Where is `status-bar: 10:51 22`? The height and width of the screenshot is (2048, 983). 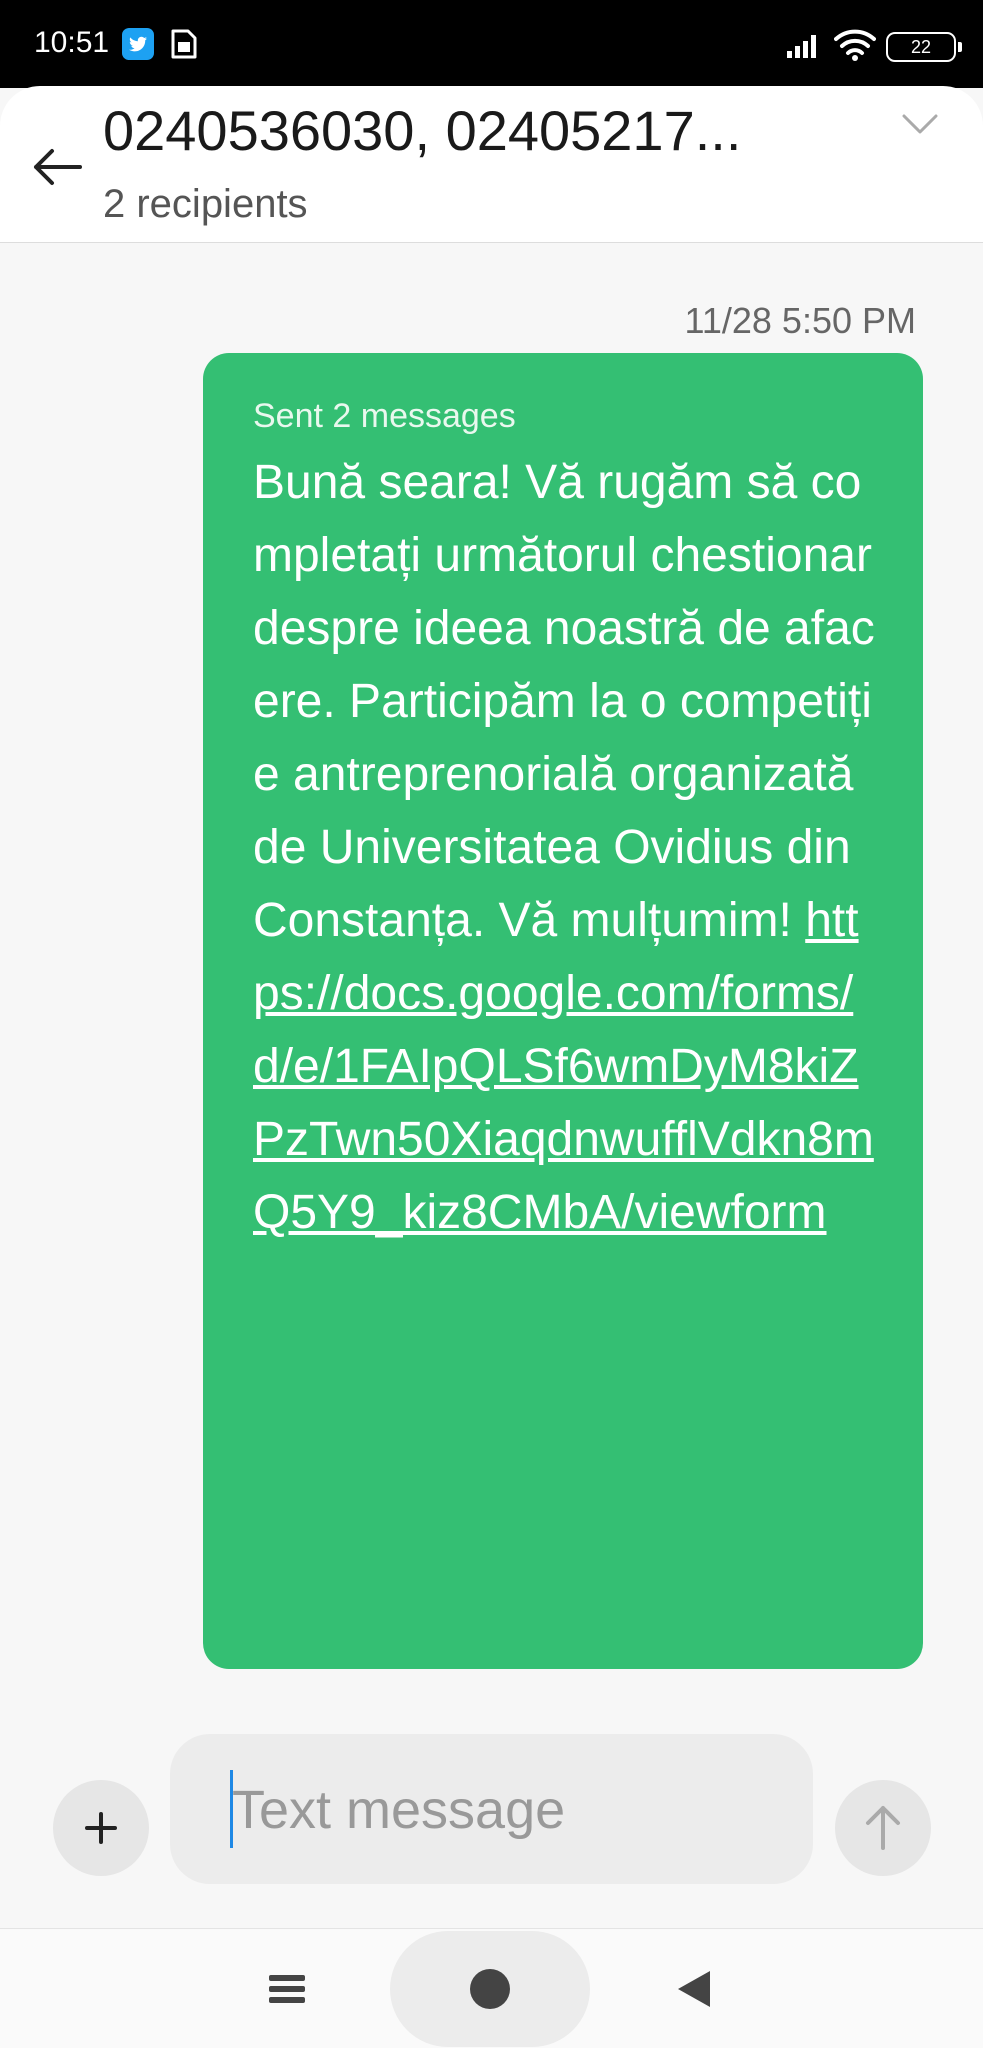
status-bar: 10:51 22 is located at coordinates (491, 44).